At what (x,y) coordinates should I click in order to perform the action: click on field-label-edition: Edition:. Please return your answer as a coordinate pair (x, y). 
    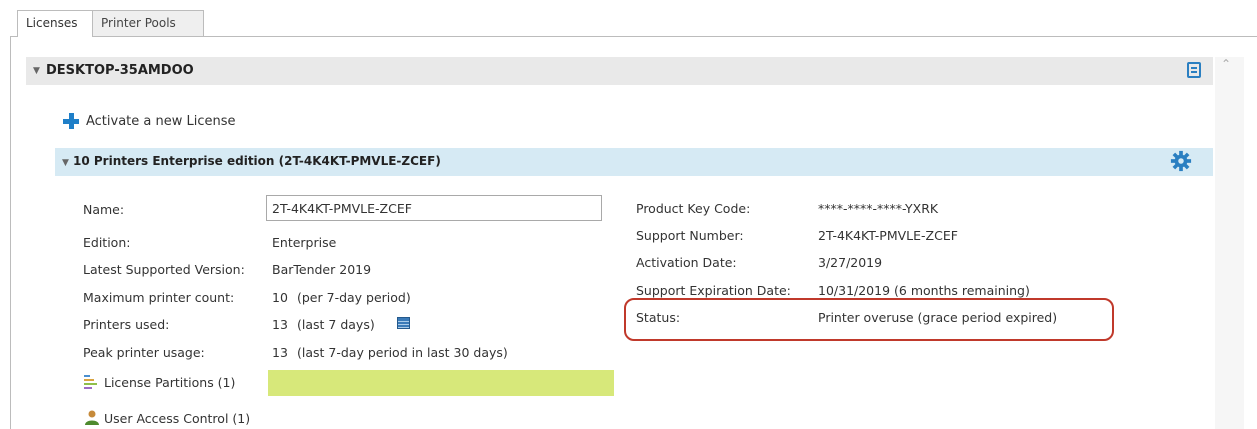
    Looking at the image, I should click on (107, 242).